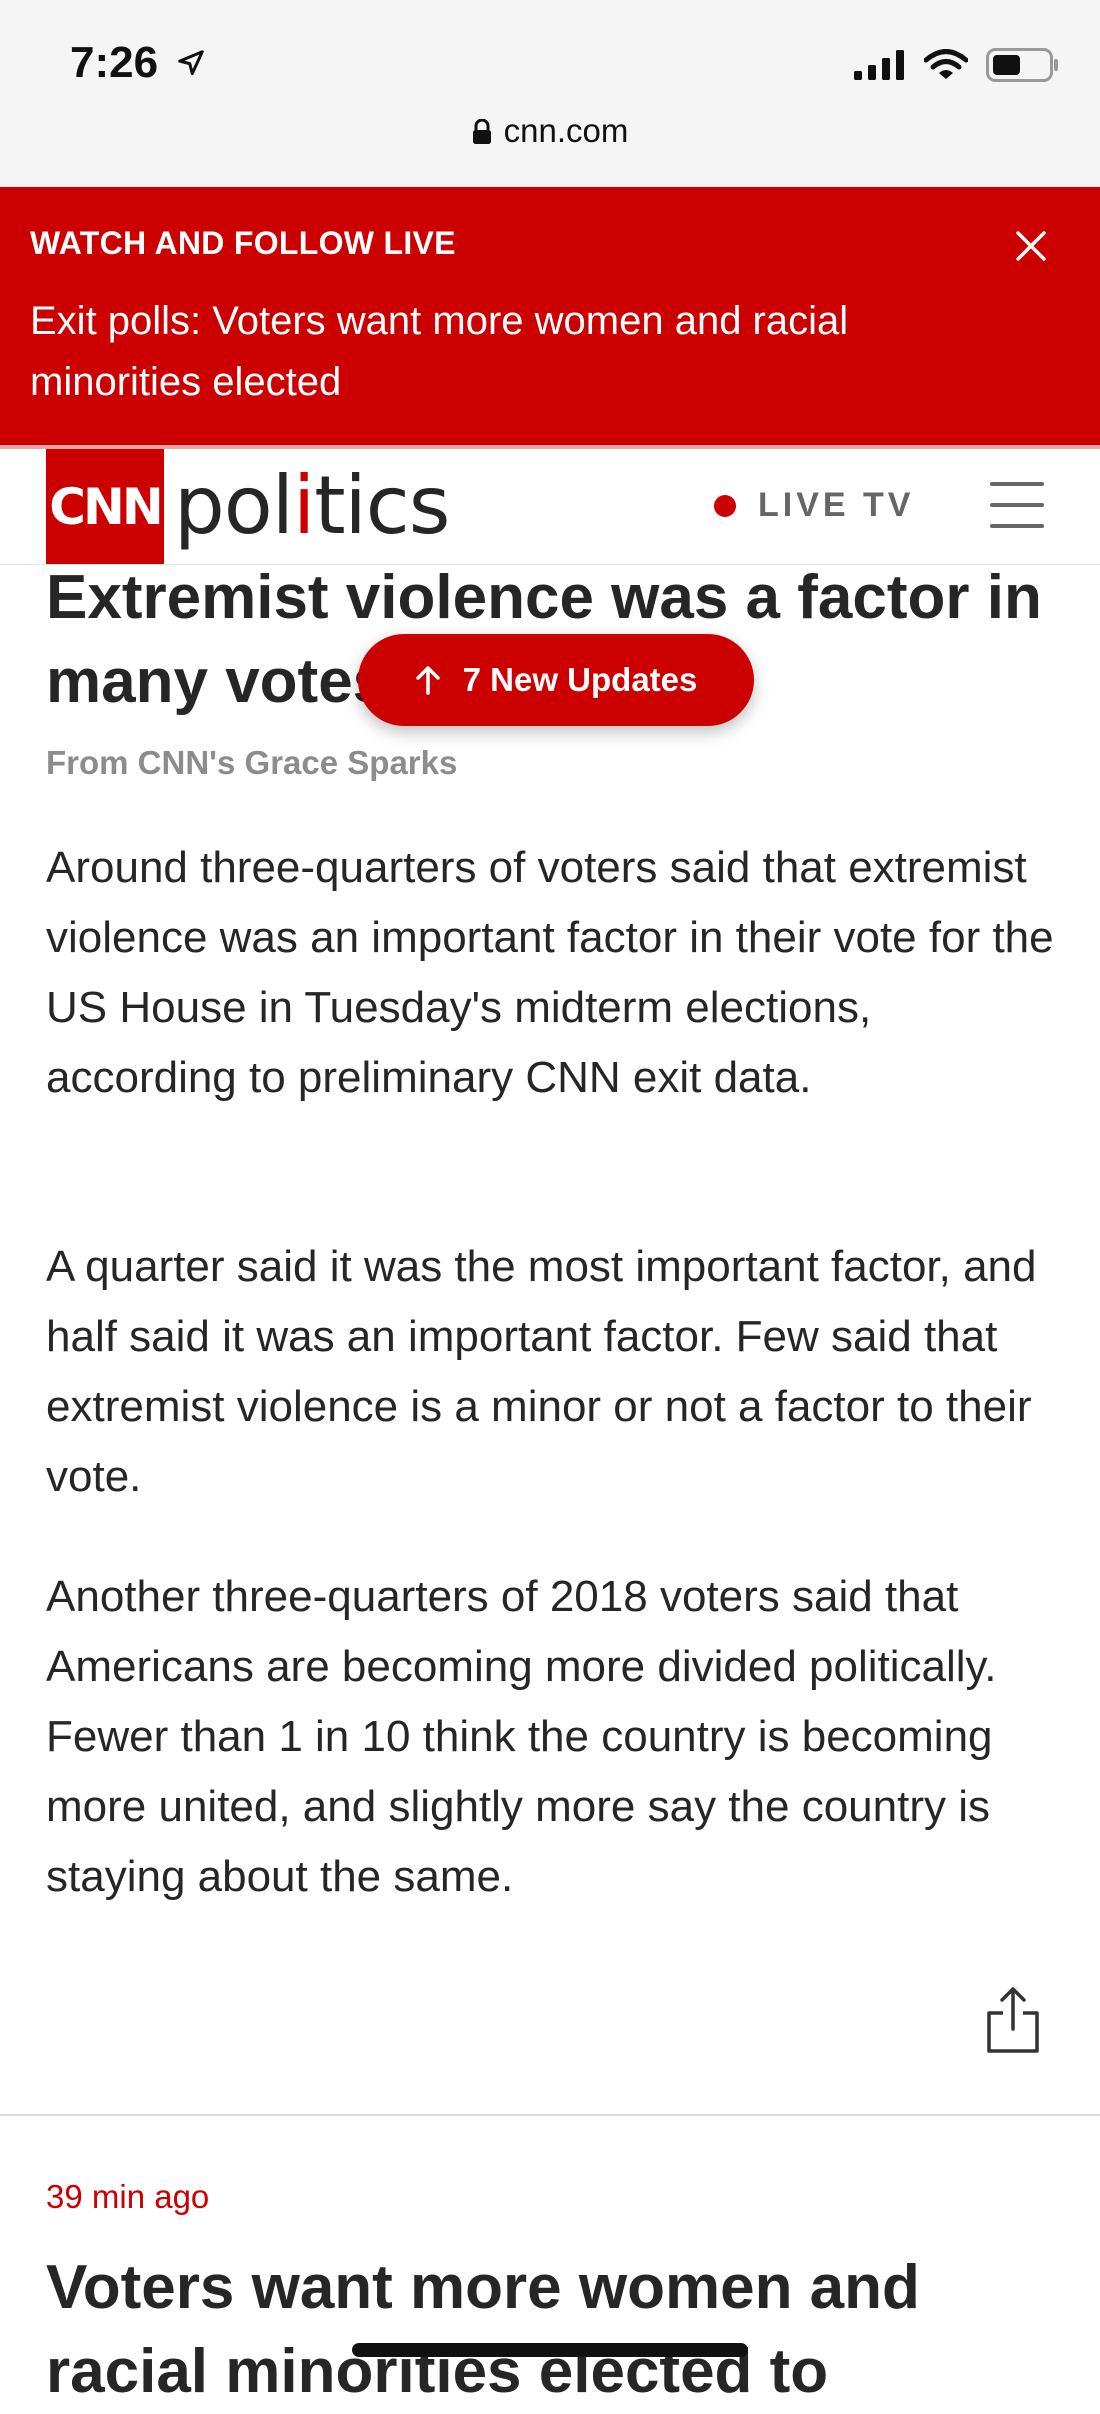  What do you see at coordinates (191, 63) in the screenshot?
I see `location-arrow-icon` at bounding box center [191, 63].